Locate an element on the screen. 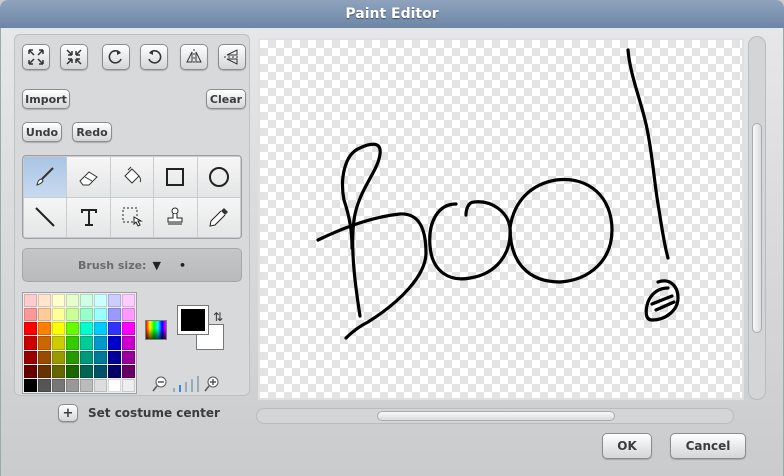  horizontal-scroll-thumb is located at coordinates (496, 416).